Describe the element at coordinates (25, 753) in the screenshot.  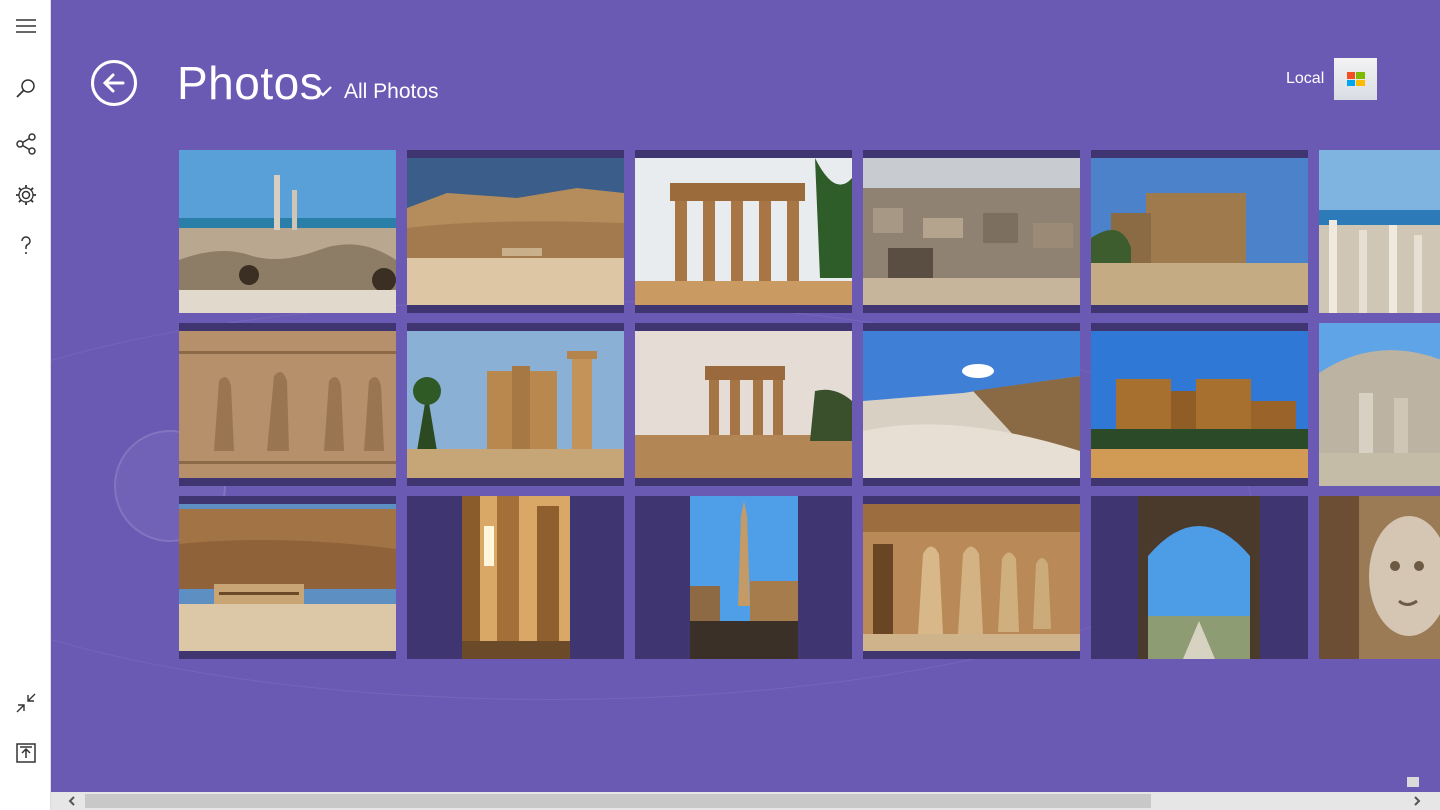
I see `upload-icon` at that location.